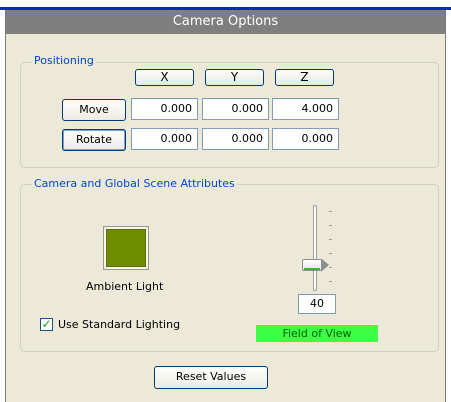 Image resolution: width=451 pixels, height=402 pixels. I want to click on axis-x-header: X, so click(164, 77).